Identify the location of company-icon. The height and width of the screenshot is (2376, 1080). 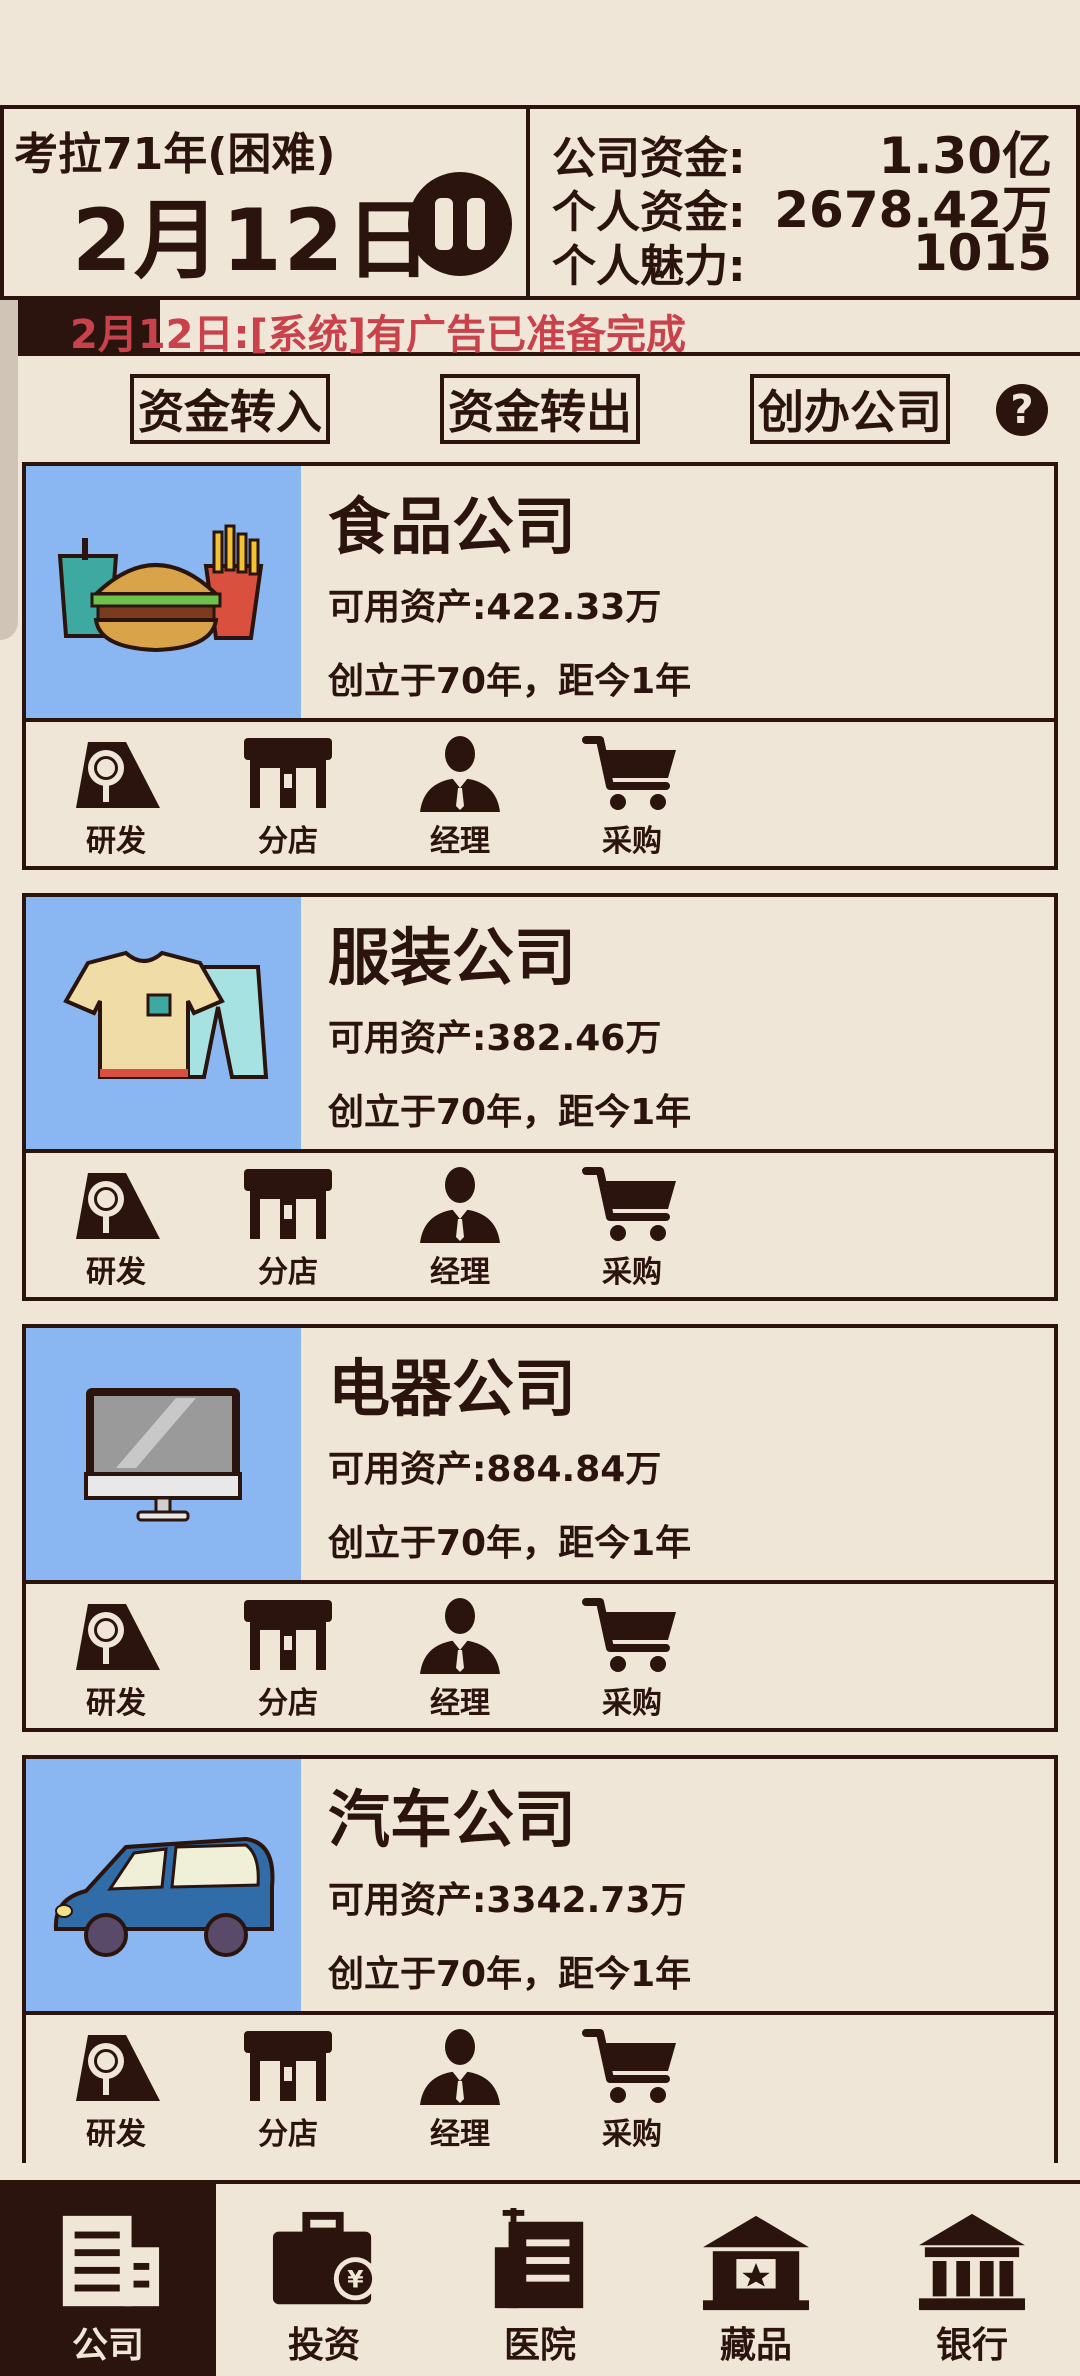
(111, 2261).